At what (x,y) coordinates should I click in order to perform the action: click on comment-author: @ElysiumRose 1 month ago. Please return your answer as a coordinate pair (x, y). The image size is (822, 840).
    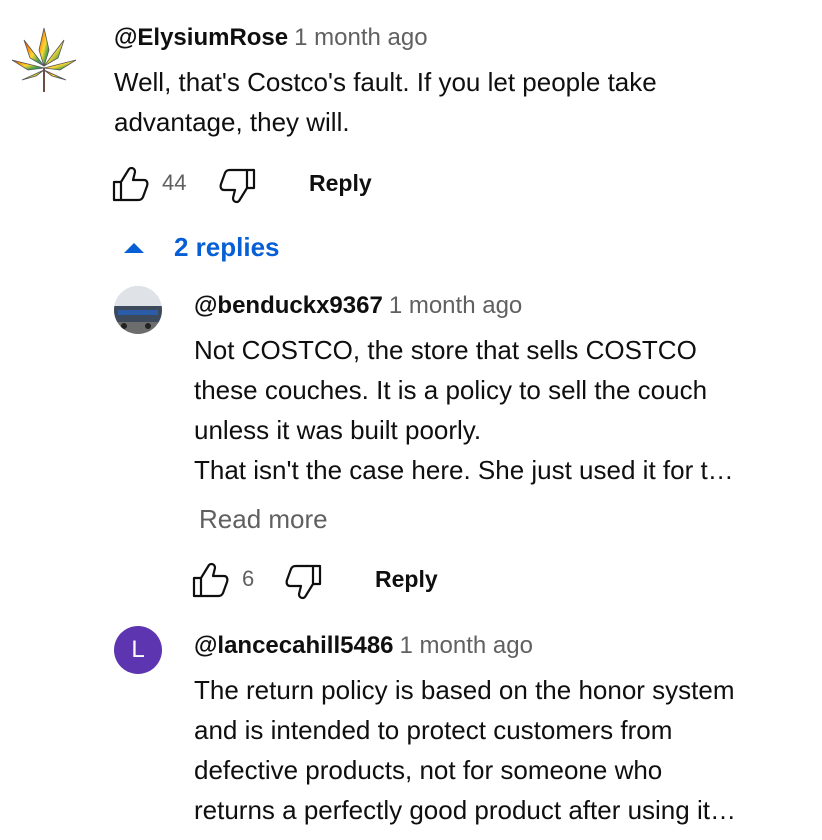
    Looking at the image, I should click on (271, 38).